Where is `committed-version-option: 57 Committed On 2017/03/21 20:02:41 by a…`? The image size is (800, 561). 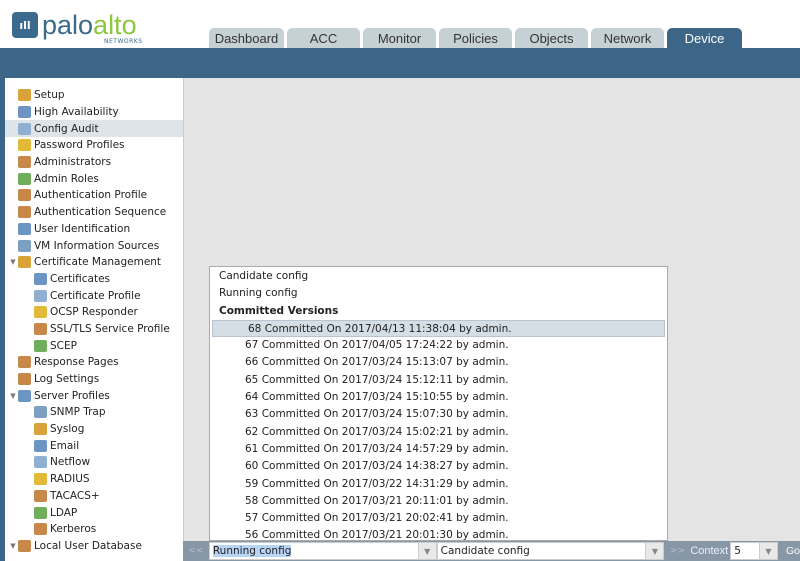
committed-version-option: 57 Committed On 2017/03/21 20:02:41 by a… is located at coordinates (438, 518).